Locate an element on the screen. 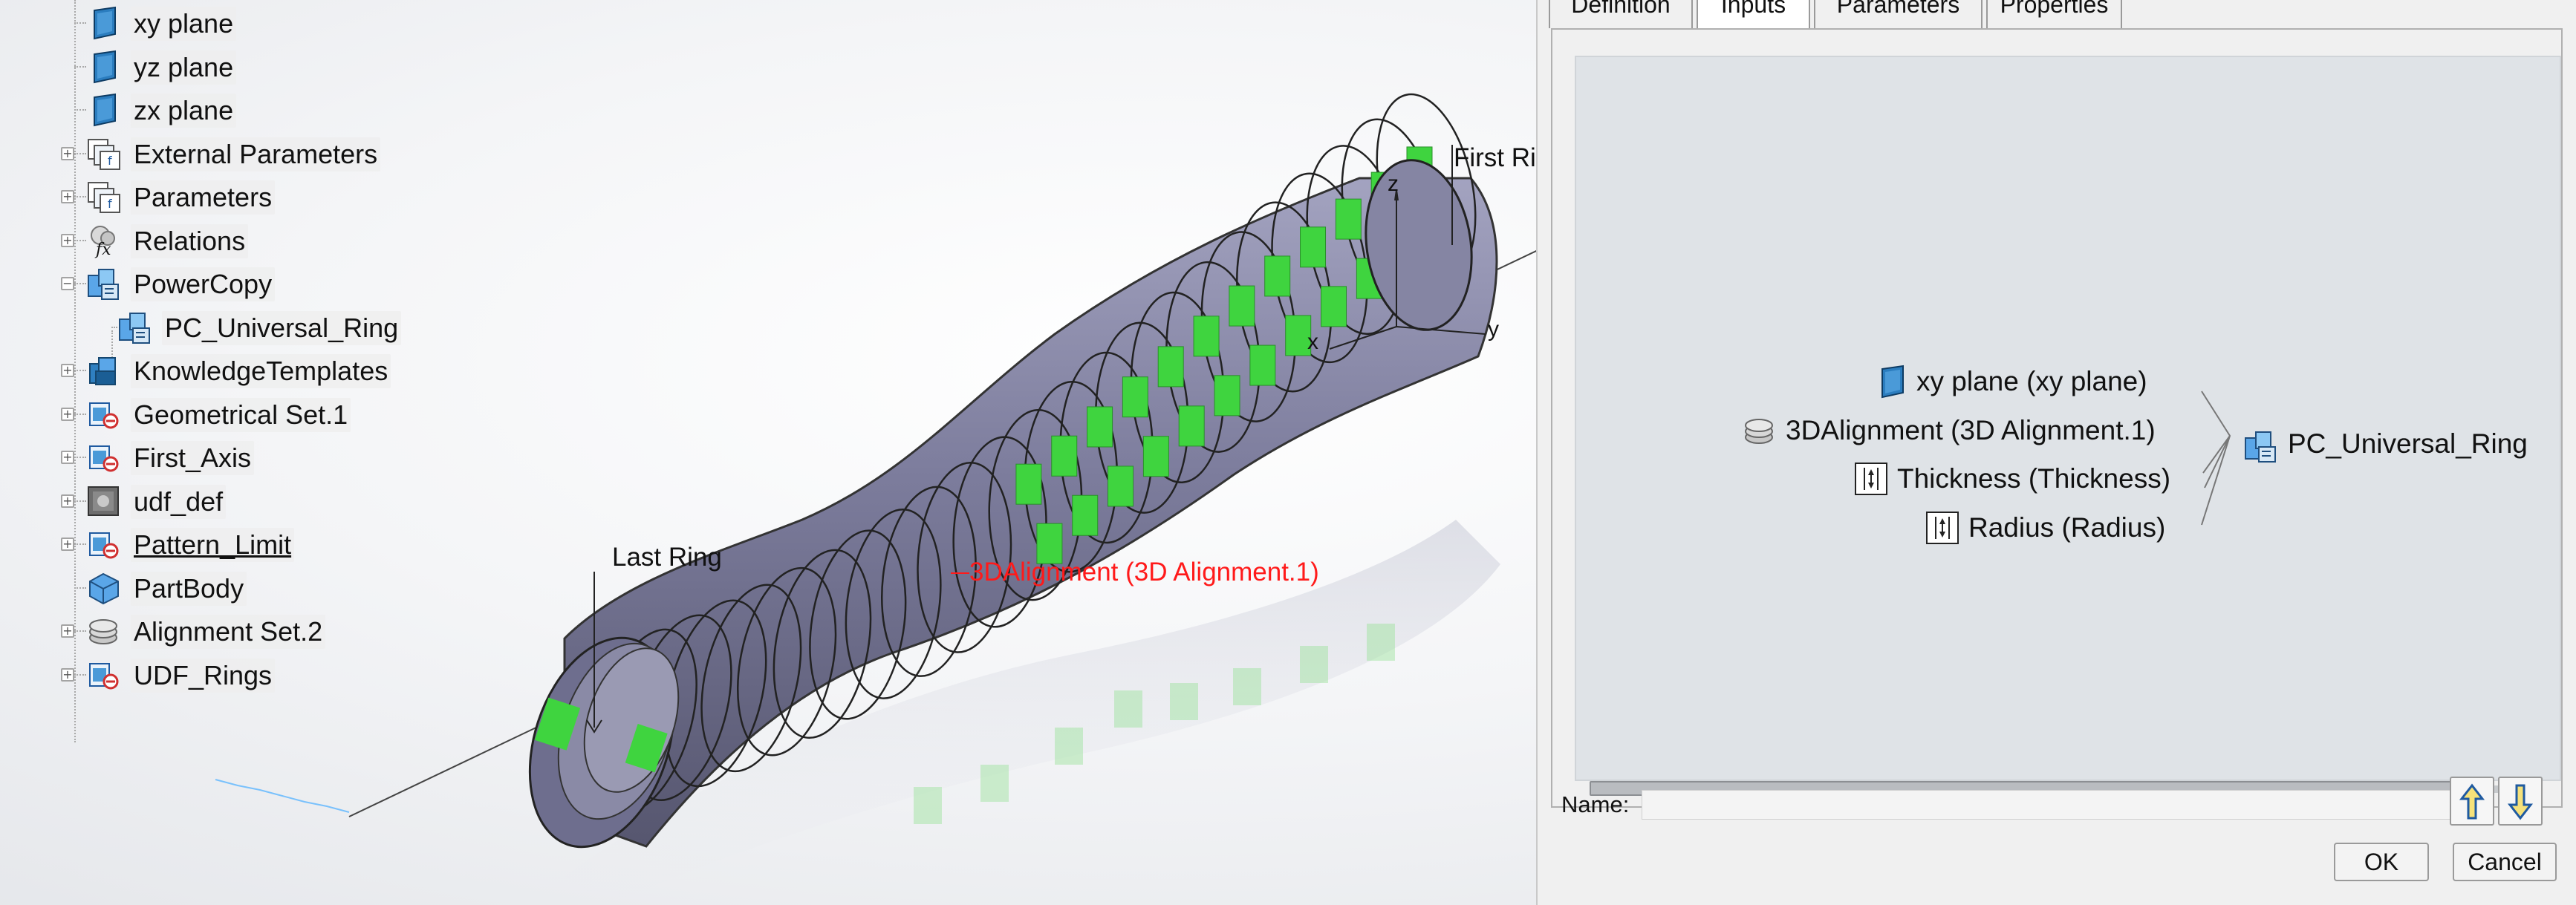 This screenshot has width=2576, height=905. tree-item-powercopy: PowerCopy is located at coordinates (204, 284).